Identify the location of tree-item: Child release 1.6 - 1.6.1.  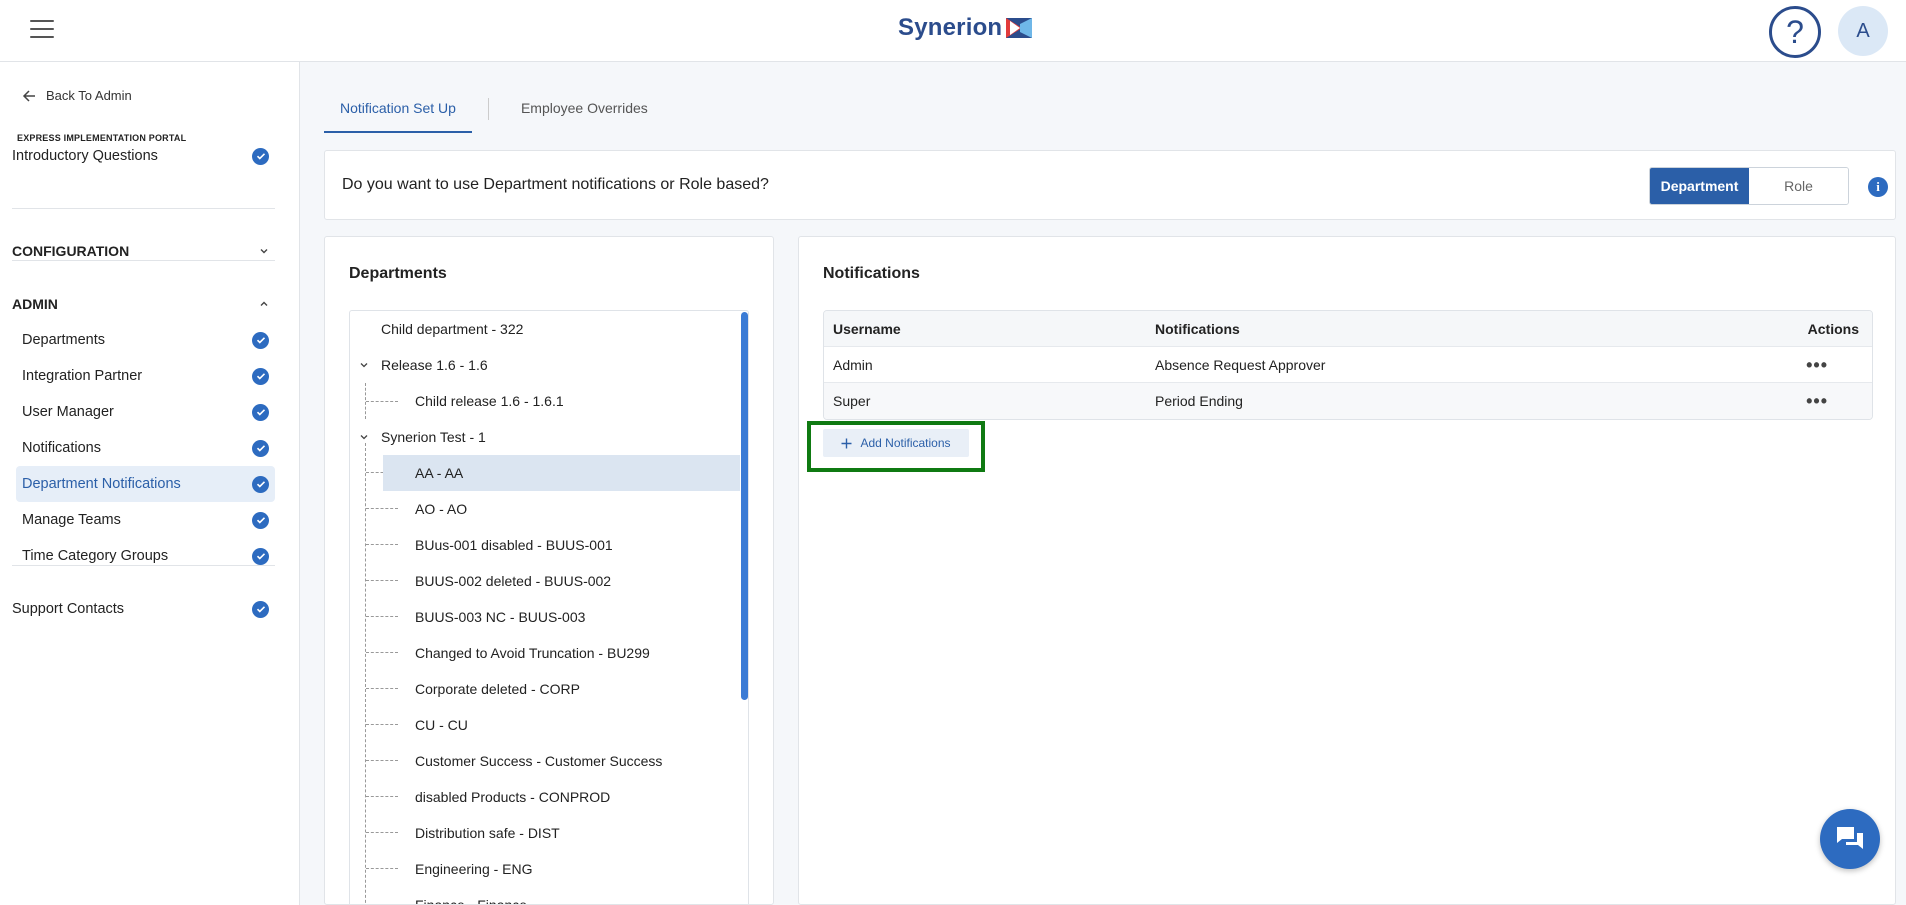
(545, 401).